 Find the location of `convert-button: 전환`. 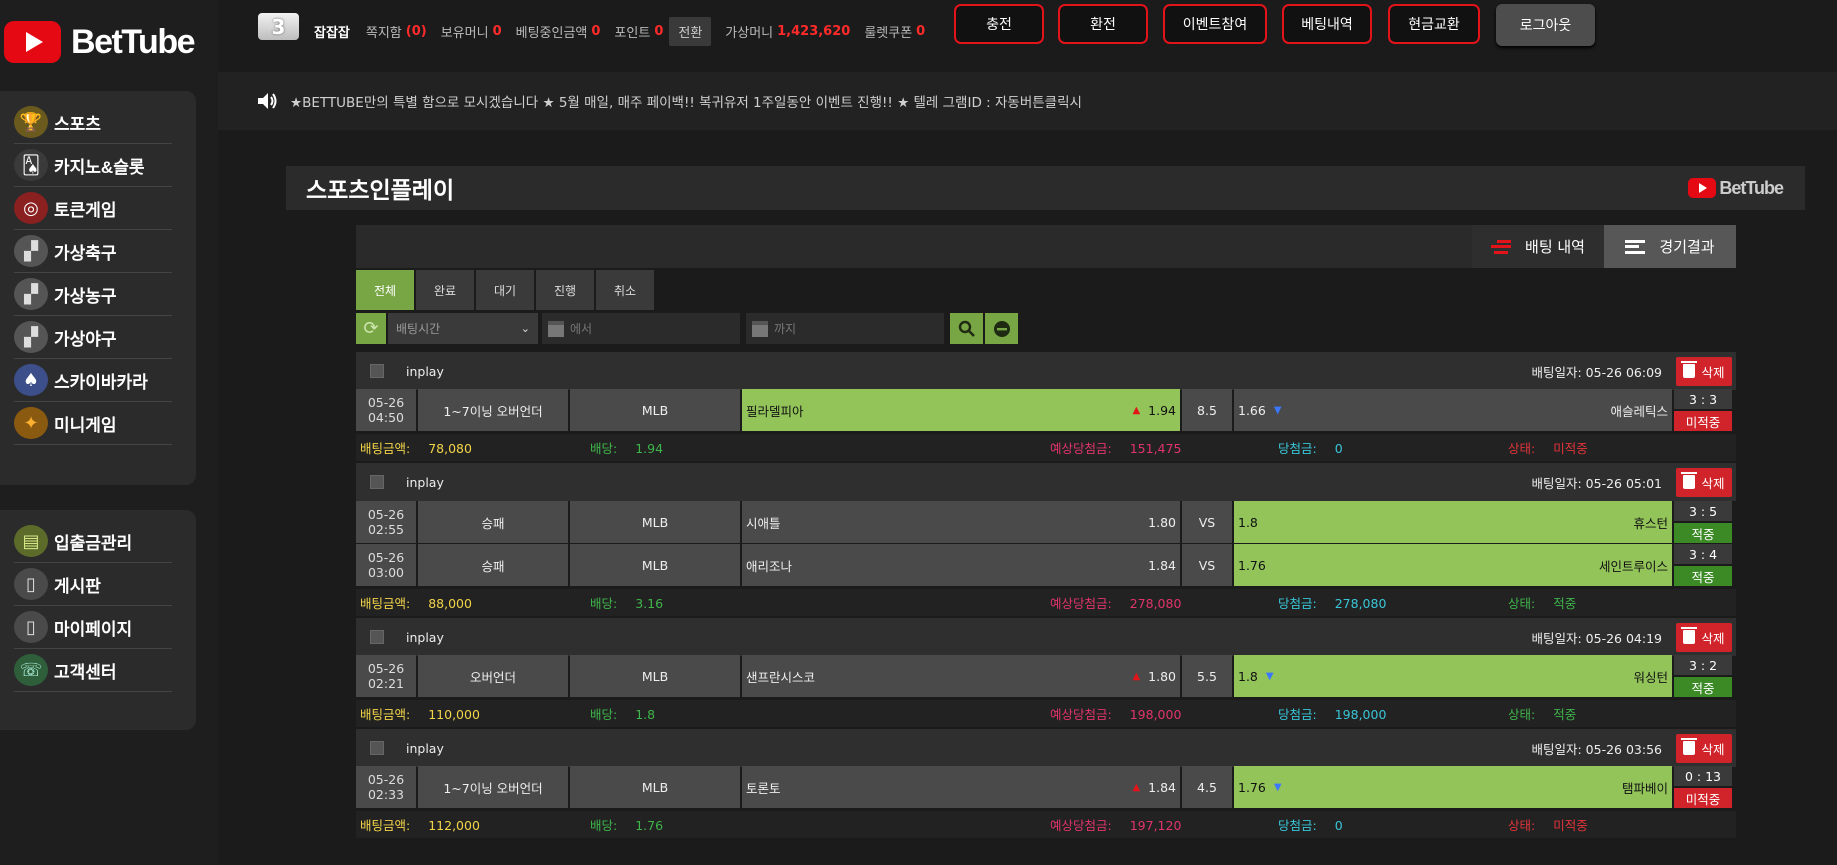

convert-button: 전환 is located at coordinates (690, 31).